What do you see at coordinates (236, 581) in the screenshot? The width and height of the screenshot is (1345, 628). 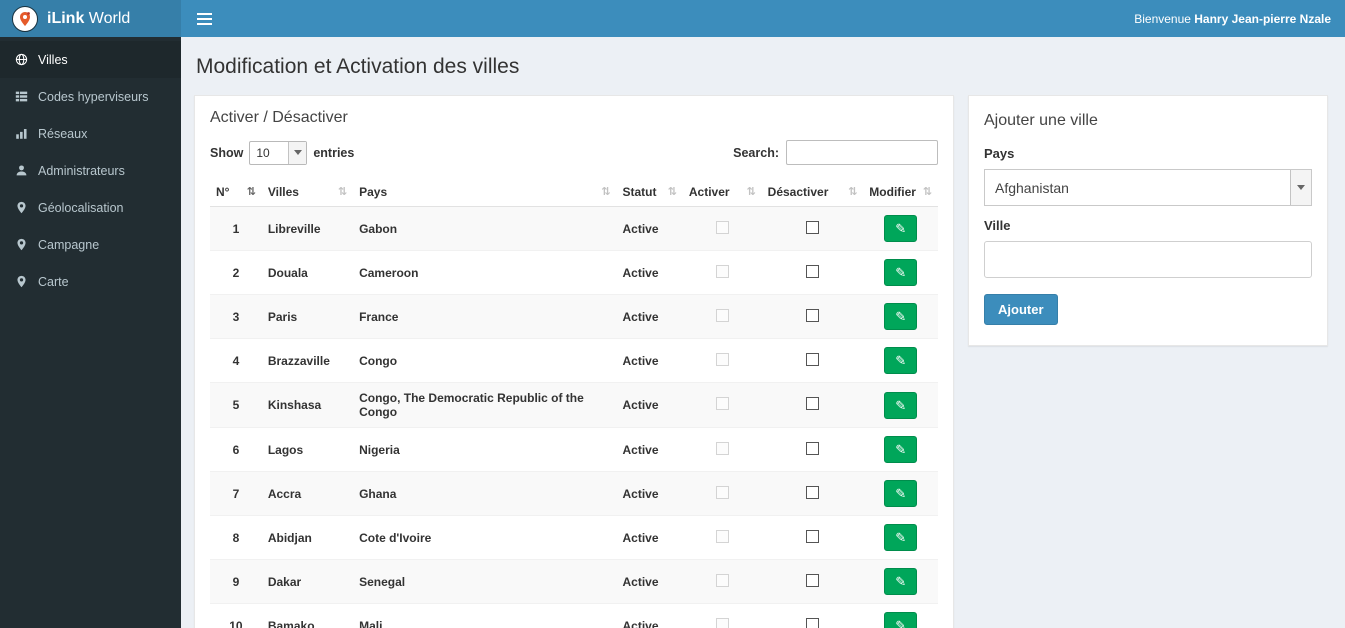 I see `row-number: 9` at bounding box center [236, 581].